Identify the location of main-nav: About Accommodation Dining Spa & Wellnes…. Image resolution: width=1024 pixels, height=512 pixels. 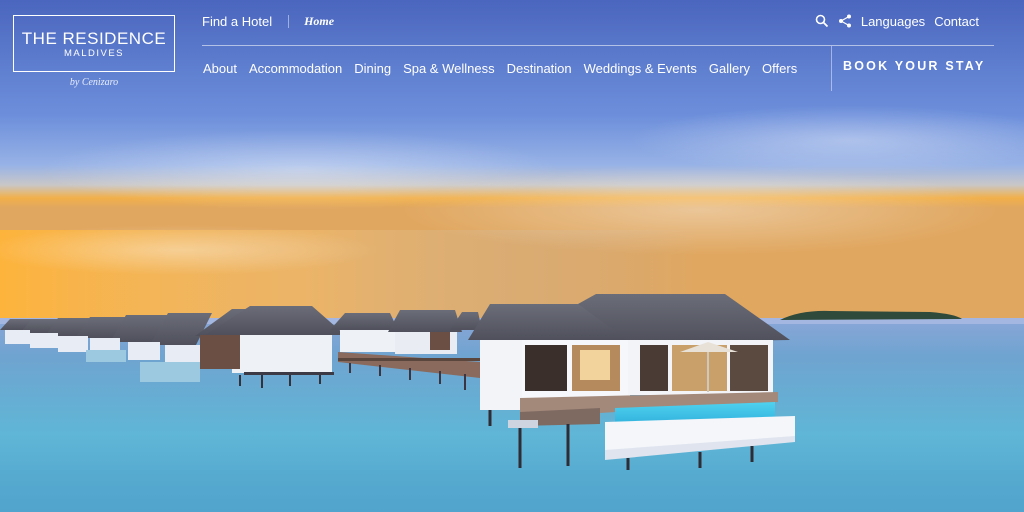
(500, 68).